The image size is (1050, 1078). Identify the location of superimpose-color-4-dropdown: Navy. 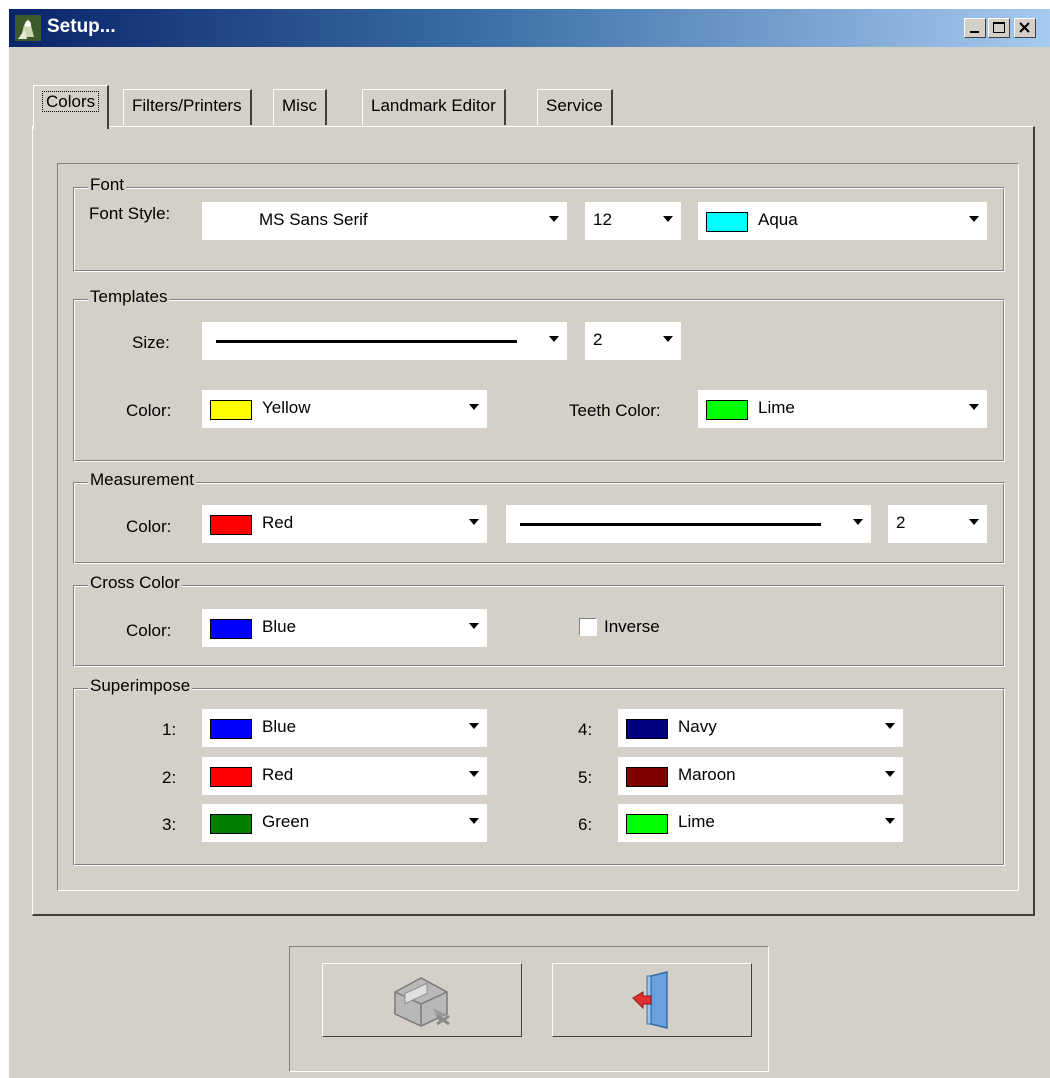
(760, 728).